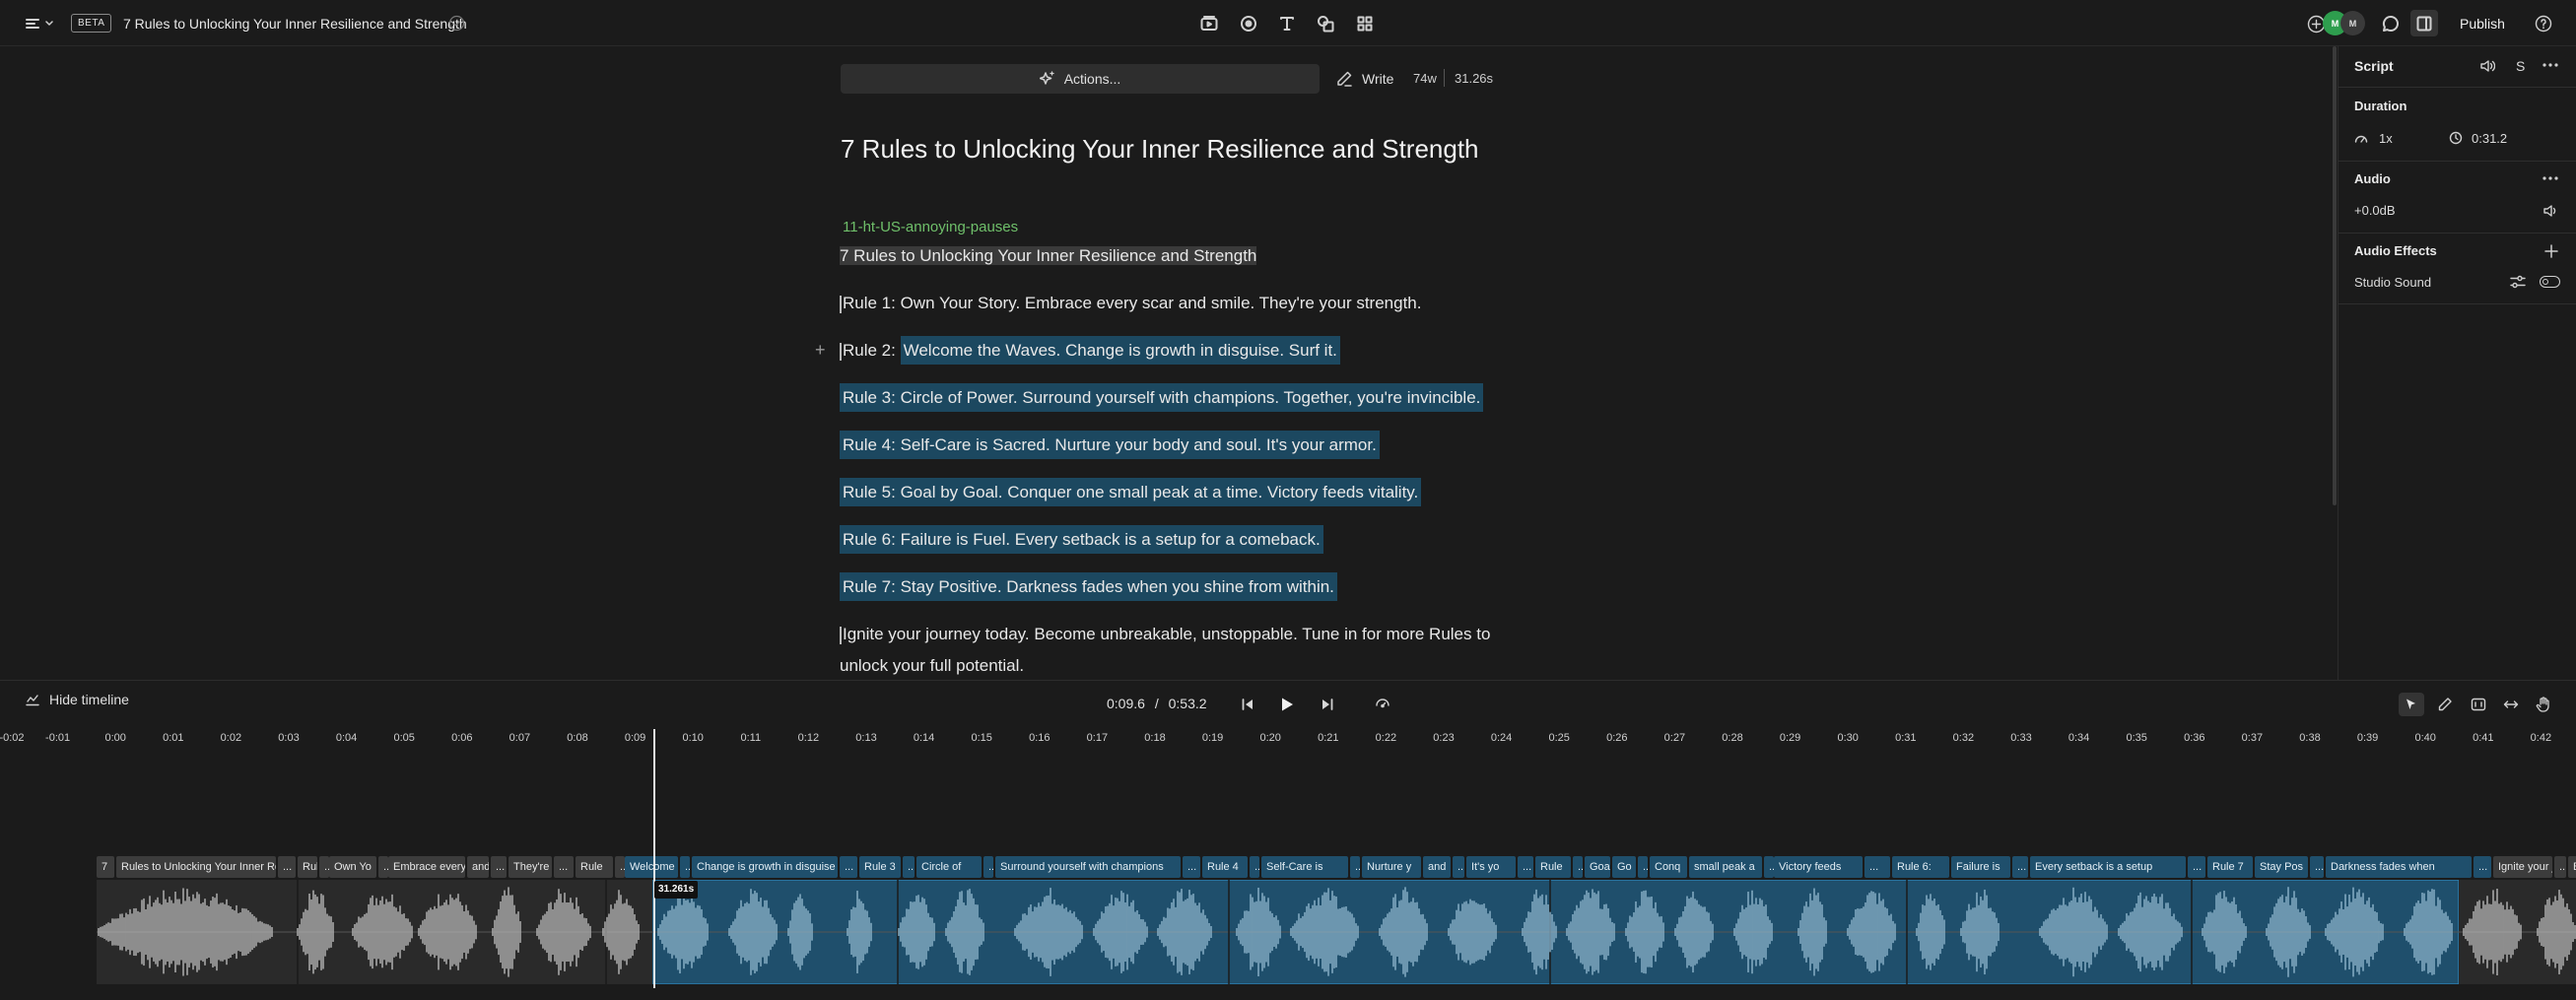 Image resolution: width=2576 pixels, height=1000 pixels. What do you see at coordinates (651, 867) in the screenshot?
I see `word-chip: Welcome` at bounding box center [651, 867].